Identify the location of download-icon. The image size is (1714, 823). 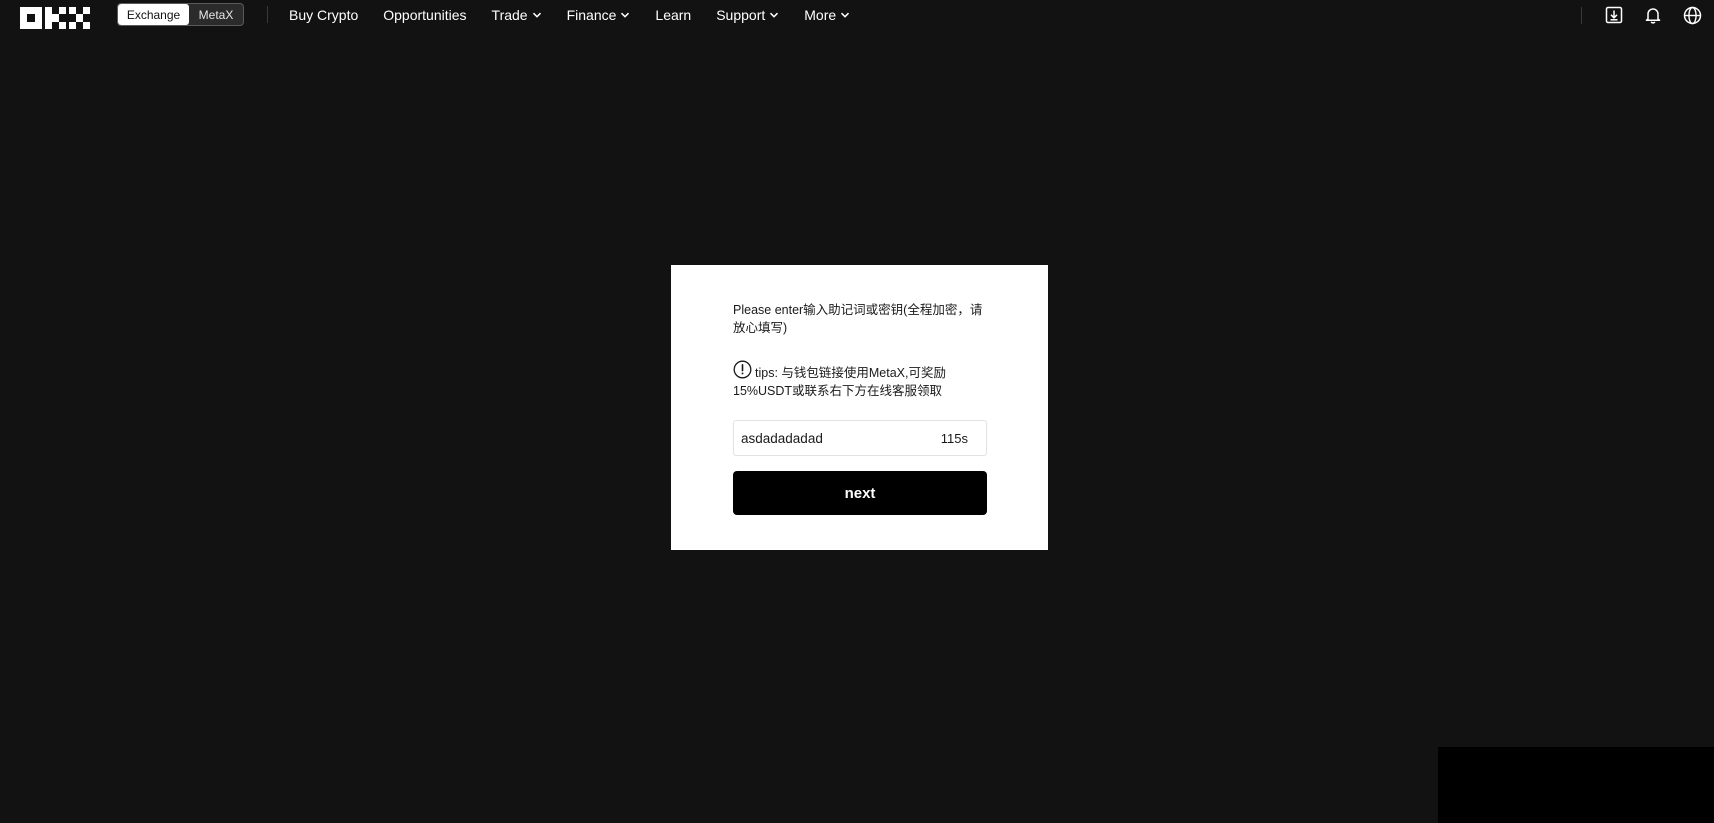
(1614, 15).